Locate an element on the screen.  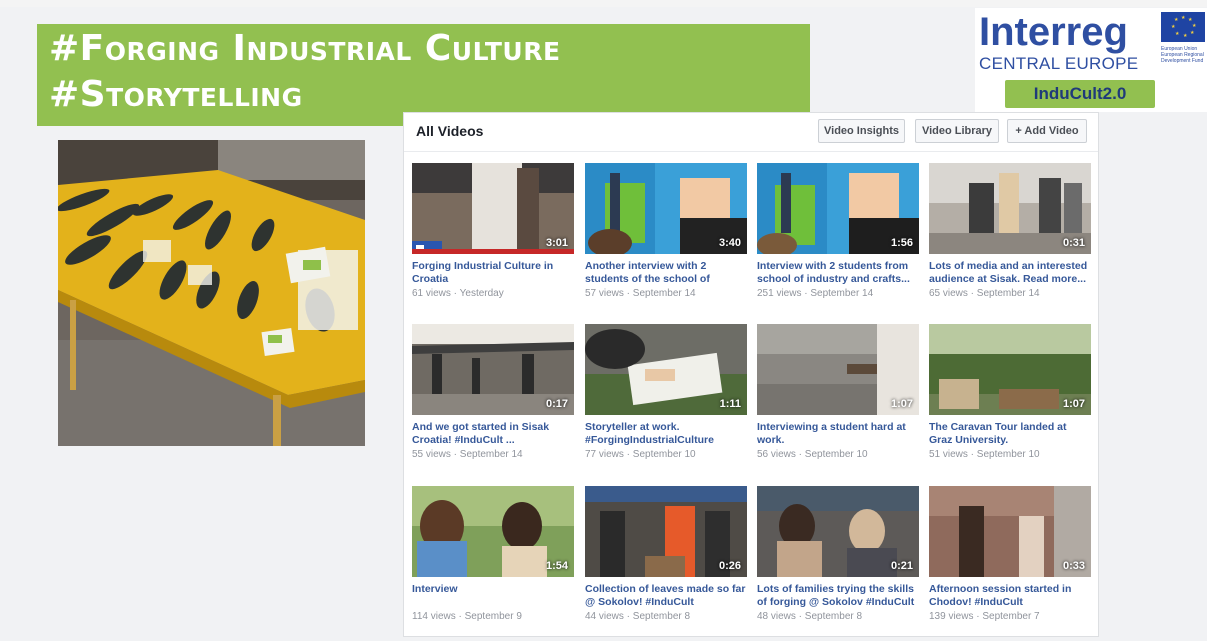
inducult-badge: InduCult2.0 is located at coordinates (1080, 94).